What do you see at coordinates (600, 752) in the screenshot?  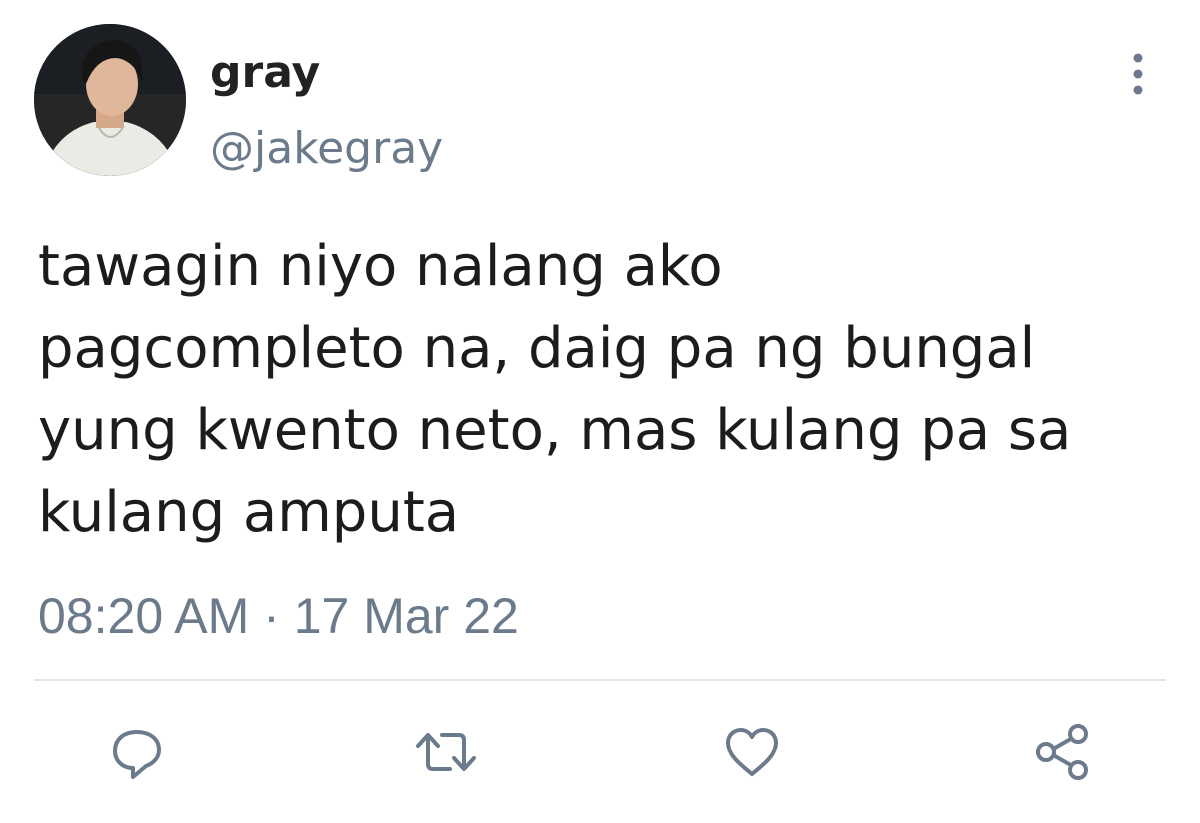 I see `action-bar` at bounding box center [600, 752].